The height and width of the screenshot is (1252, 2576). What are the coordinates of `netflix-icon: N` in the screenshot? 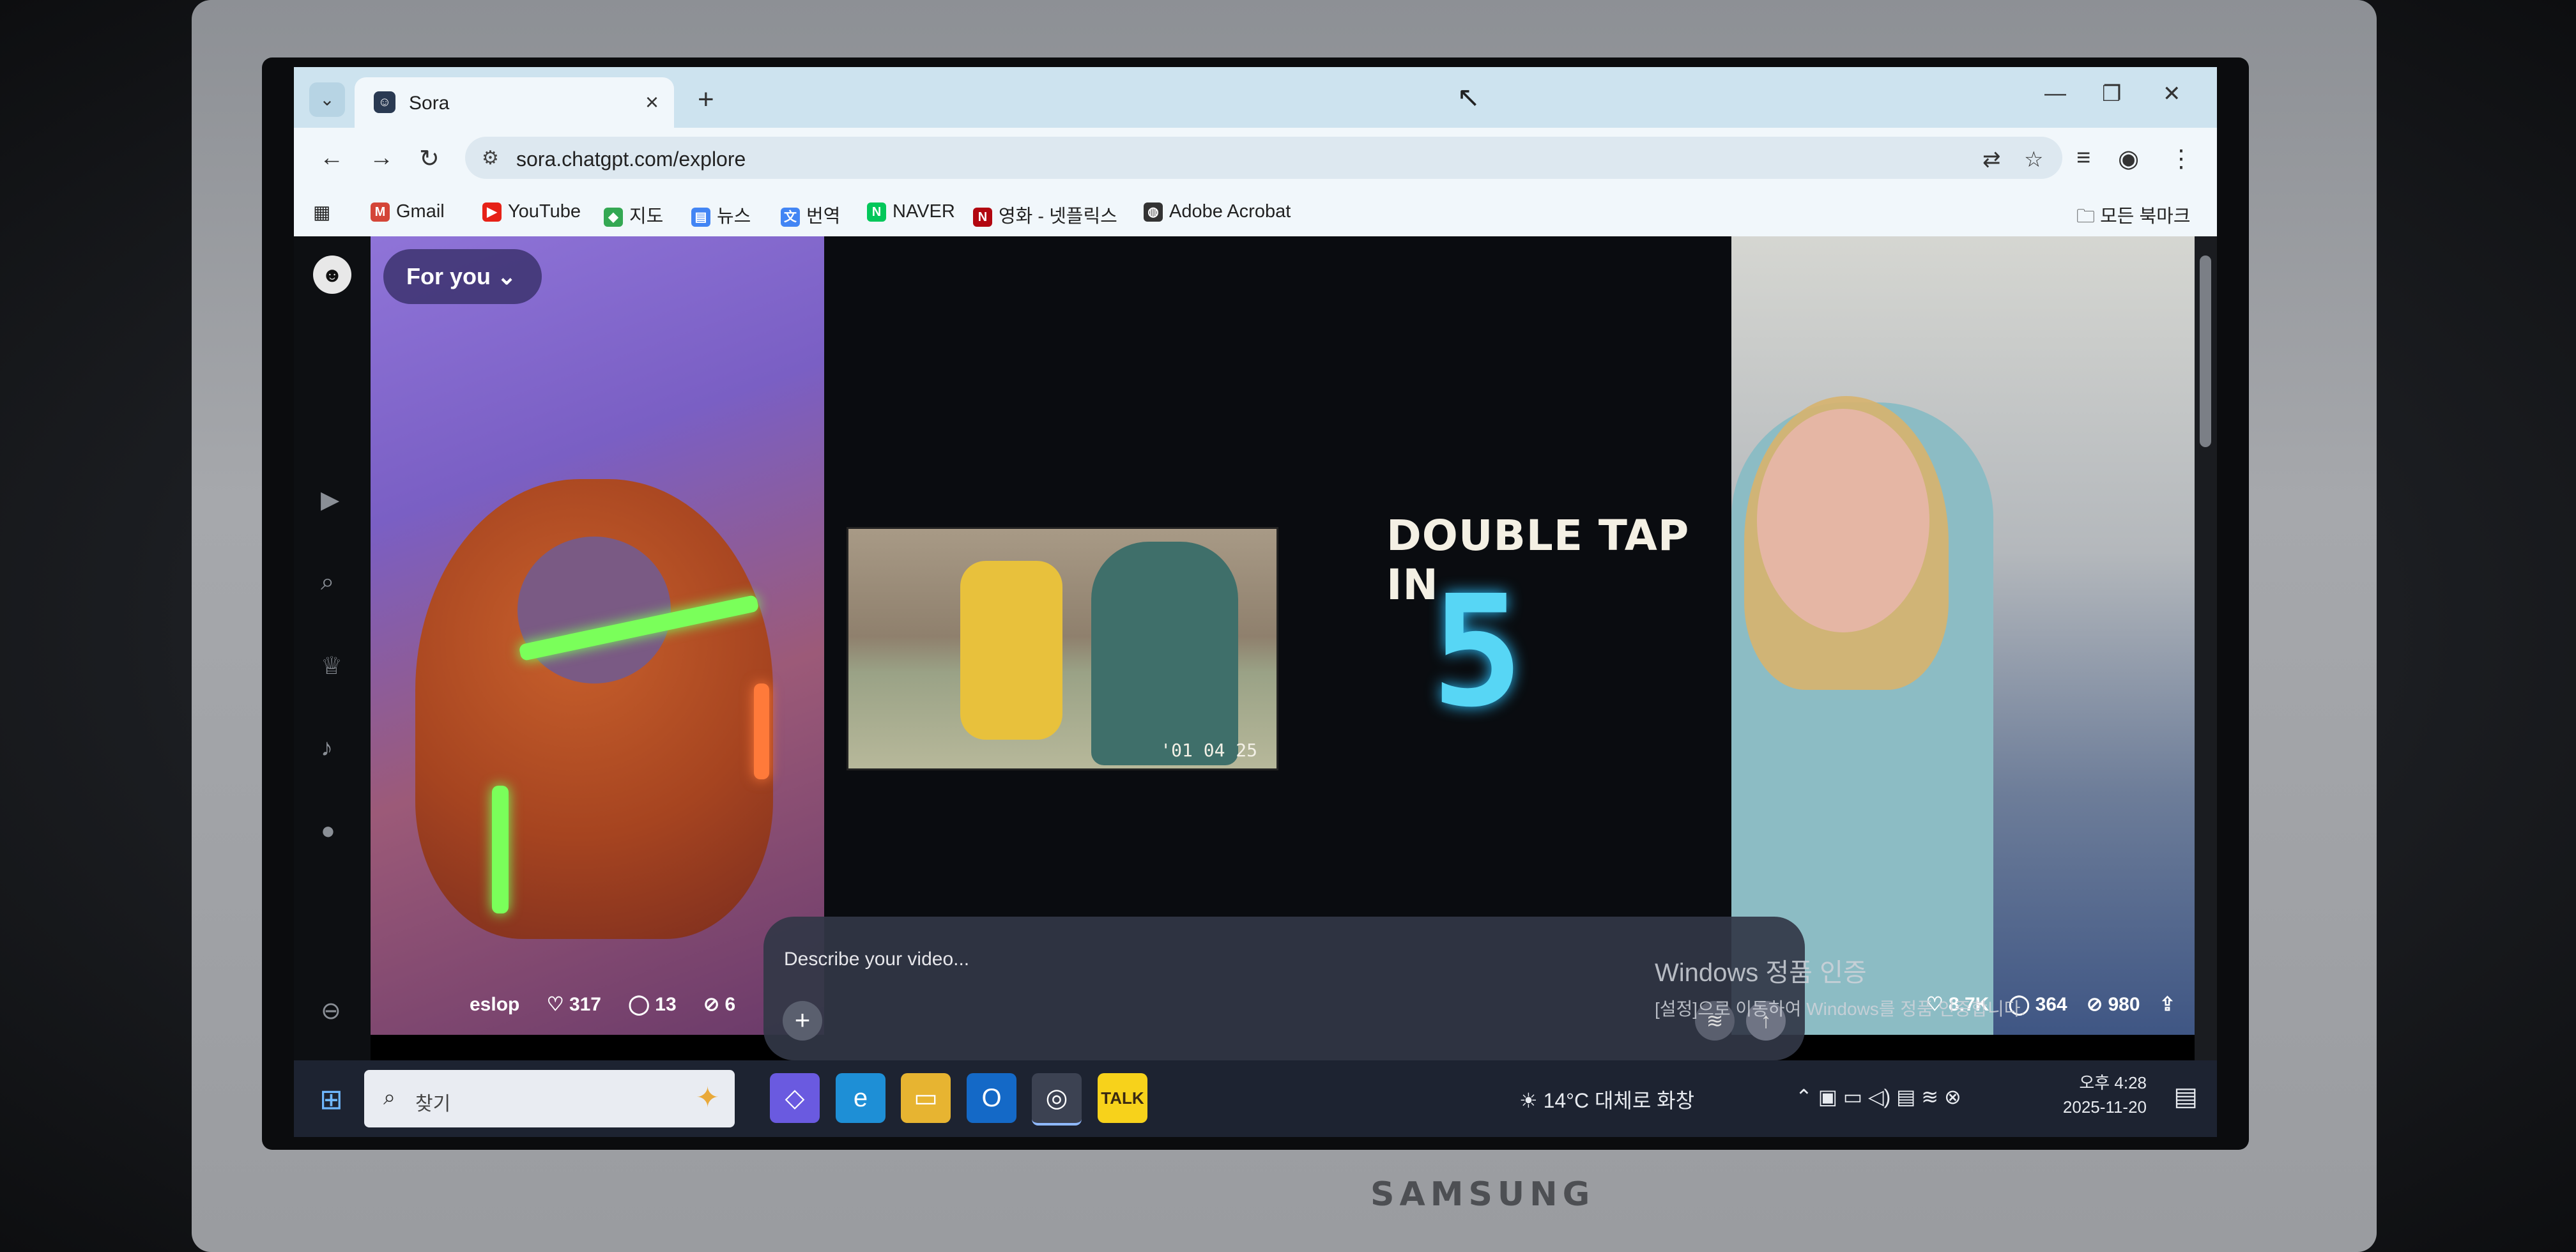 It's located at (982, 217).